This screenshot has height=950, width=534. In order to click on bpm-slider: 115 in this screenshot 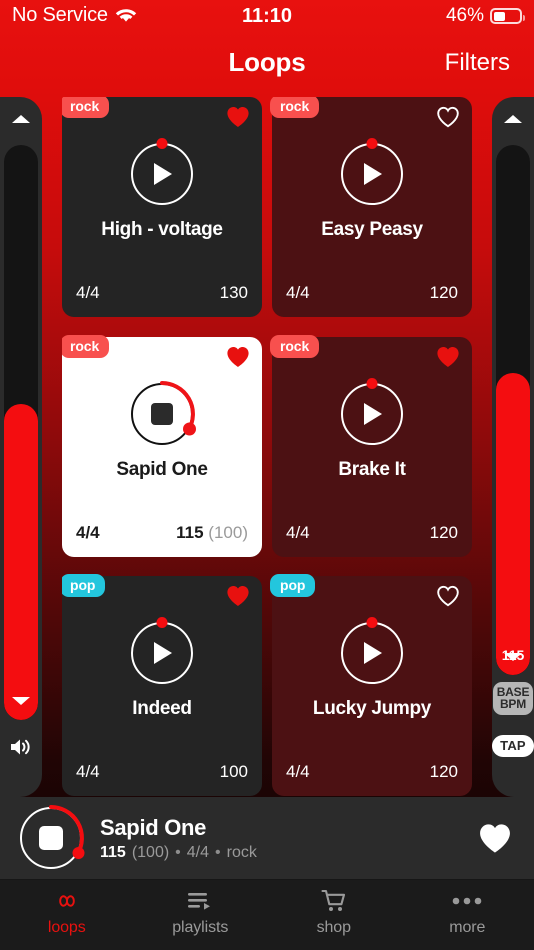, I will do `click(513, 410)`.